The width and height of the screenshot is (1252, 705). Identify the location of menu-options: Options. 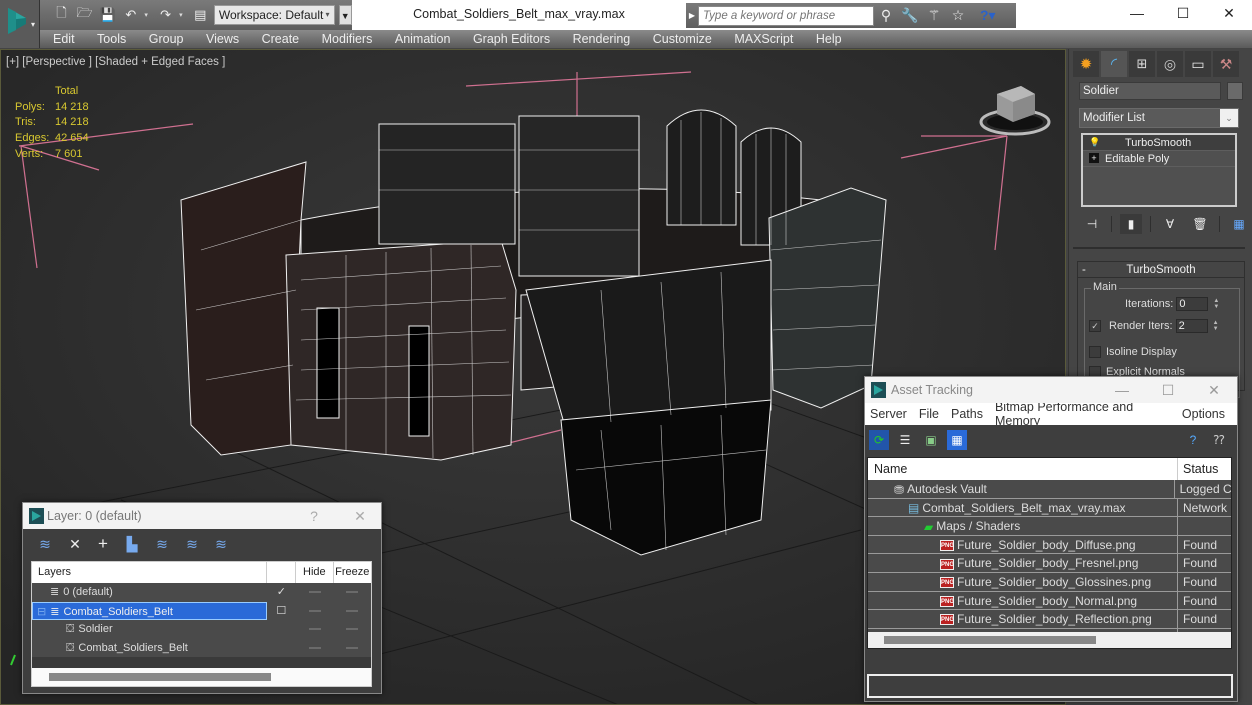
(1203, 414).